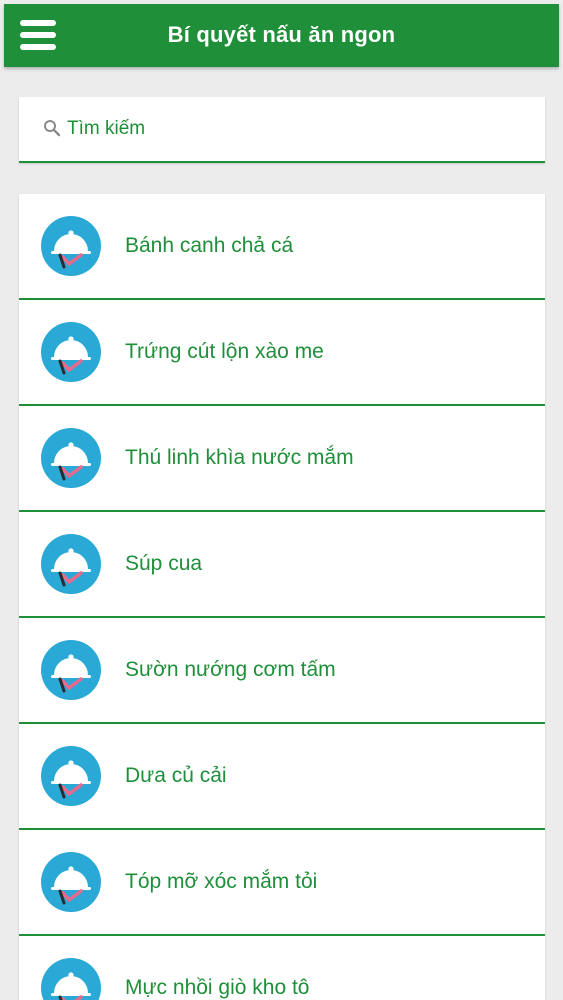  What do you see at coordinates (282, 565) in the screenshot?
I see `list-item: Súp cua` at bounding box center [282, 565].